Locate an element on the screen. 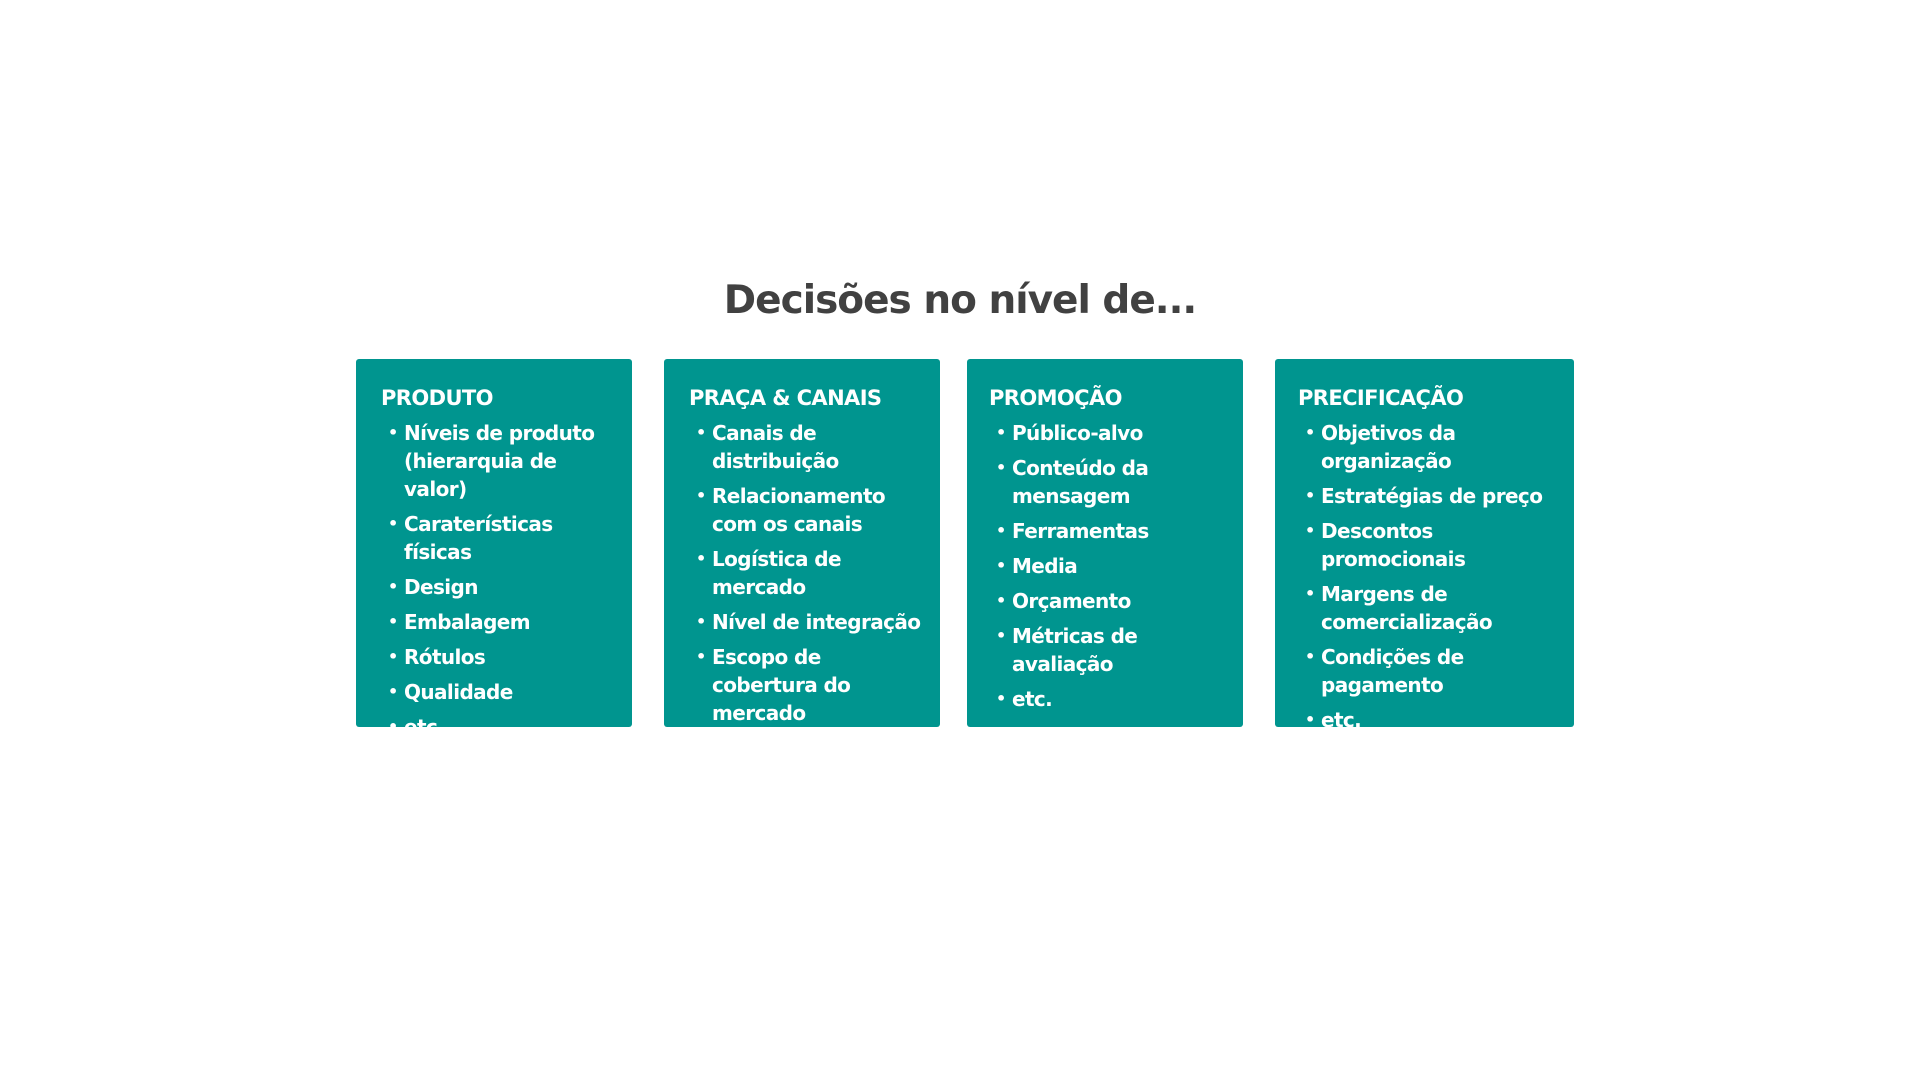 The width and height of the screenshot is (1920, 1081). list-item-label: Caraterísticas físicas is located at coordinates (478, 538).